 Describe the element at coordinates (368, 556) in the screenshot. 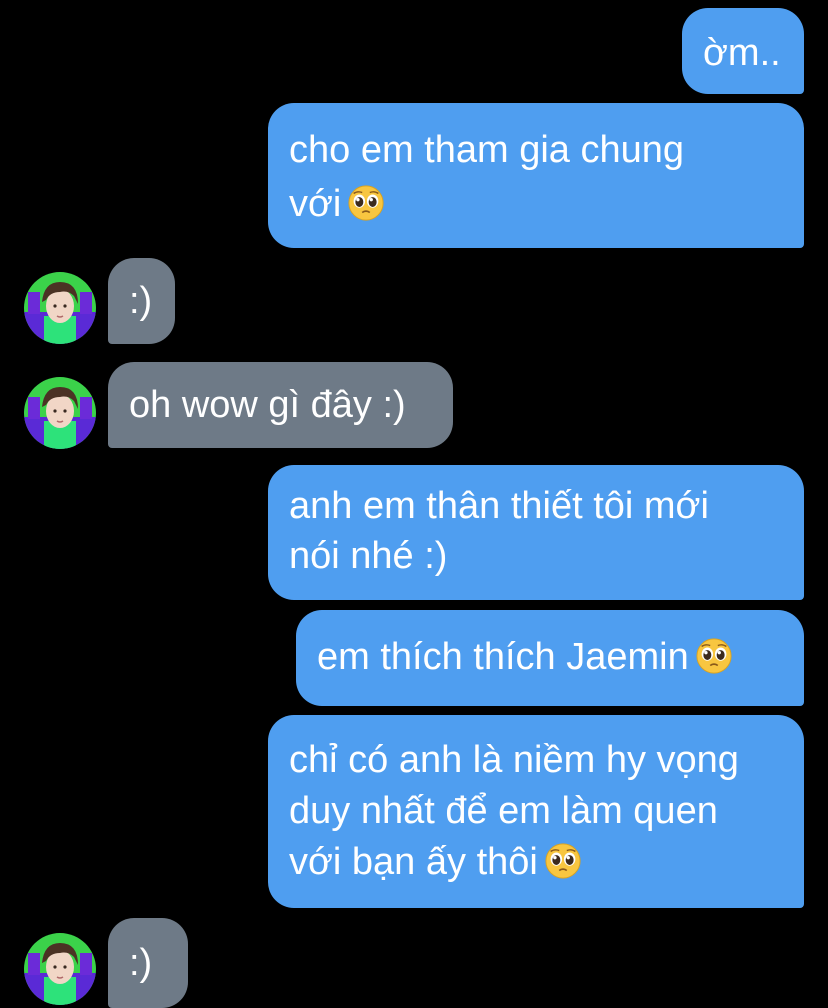

I see `message-text: nói nhé :)` at that location.